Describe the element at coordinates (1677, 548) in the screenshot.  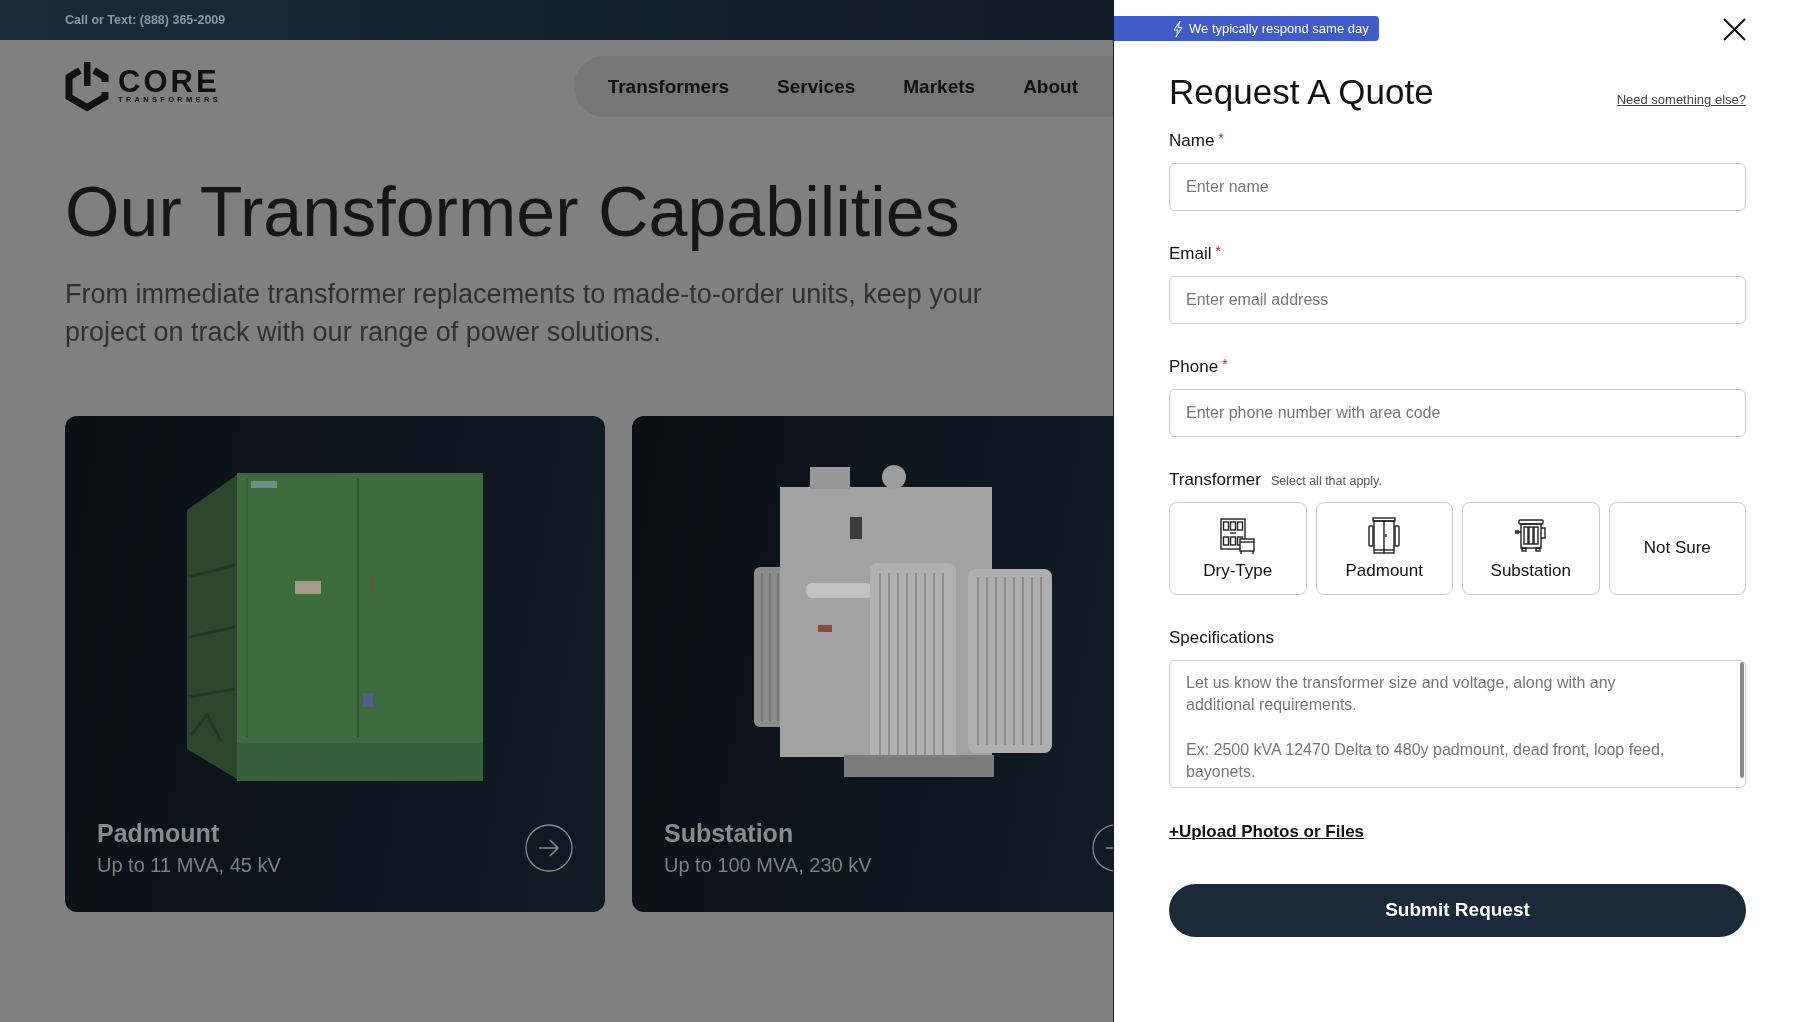
I see `option-tile: Not Sure` at that location.